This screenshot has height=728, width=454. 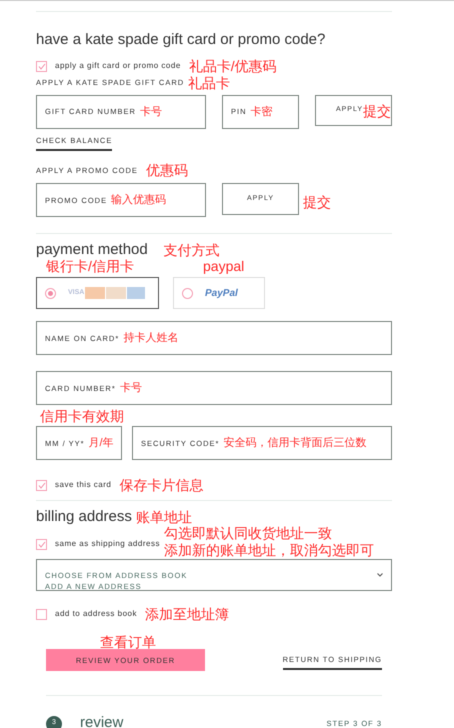 I want to click on annotation: 勾选即默认同收货地址一致, so click(x=248, y=533).